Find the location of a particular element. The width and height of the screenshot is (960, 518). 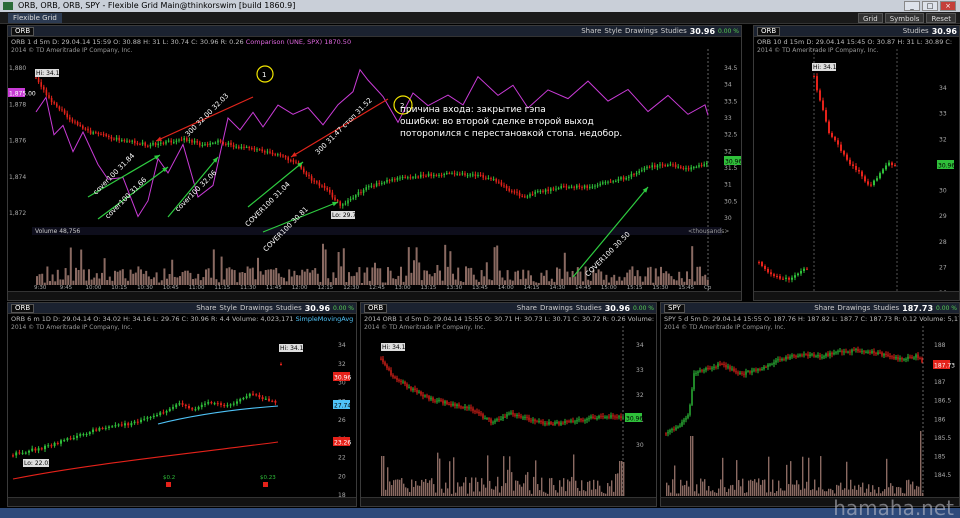

grid-button: Grid is located at coordinates (870, 18).